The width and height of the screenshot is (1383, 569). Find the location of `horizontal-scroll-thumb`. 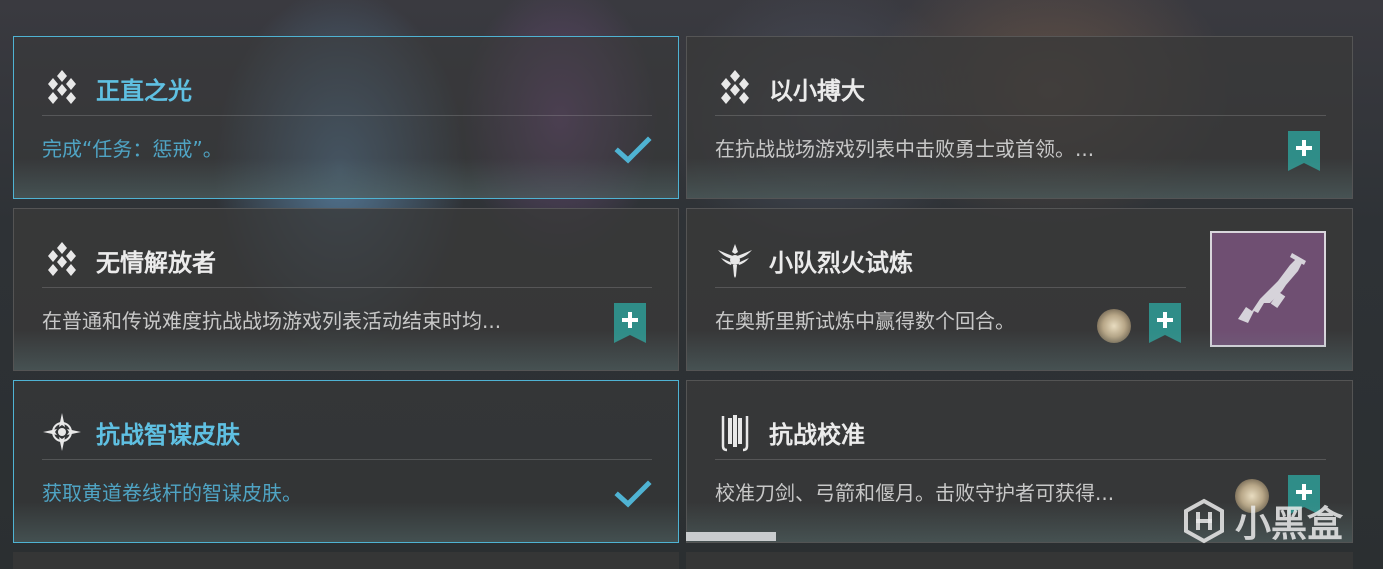

horizontal-scroll-thumb is located at coordinates (731, 536).